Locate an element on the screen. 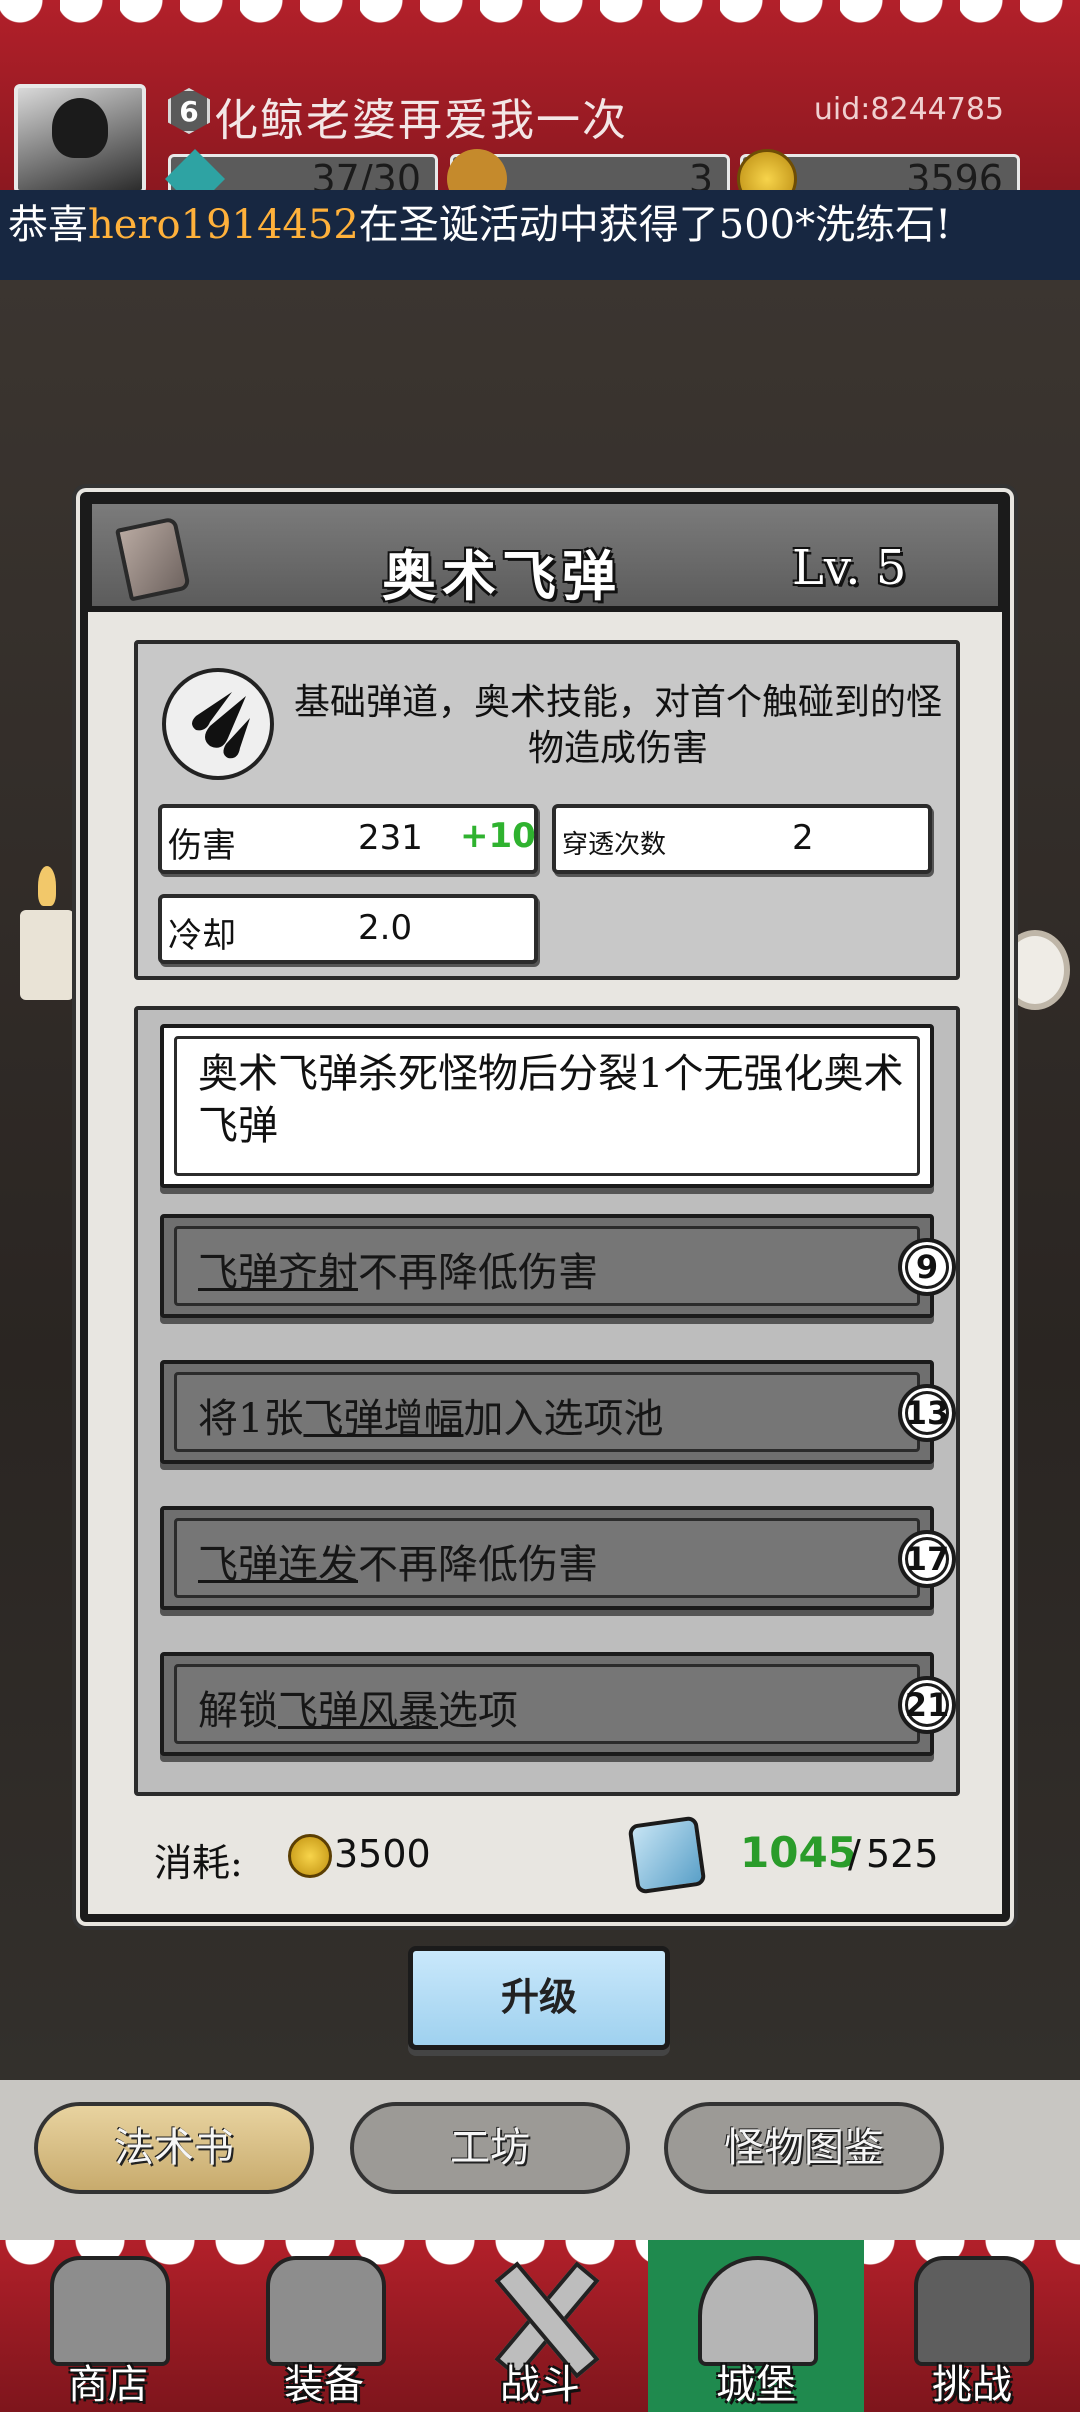  marquee-player: hero1914452 is located at coordinates (223, 225).